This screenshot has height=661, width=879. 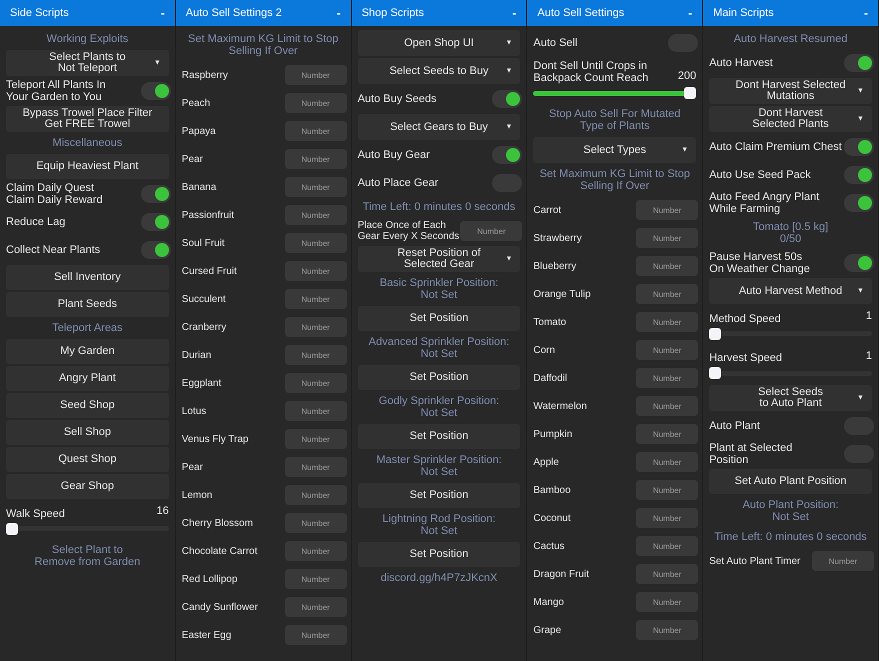 What do you see at coordinates (197, 495) in the screenshot?
I see `field-label: Lemon` at bounding box center [197, 495].